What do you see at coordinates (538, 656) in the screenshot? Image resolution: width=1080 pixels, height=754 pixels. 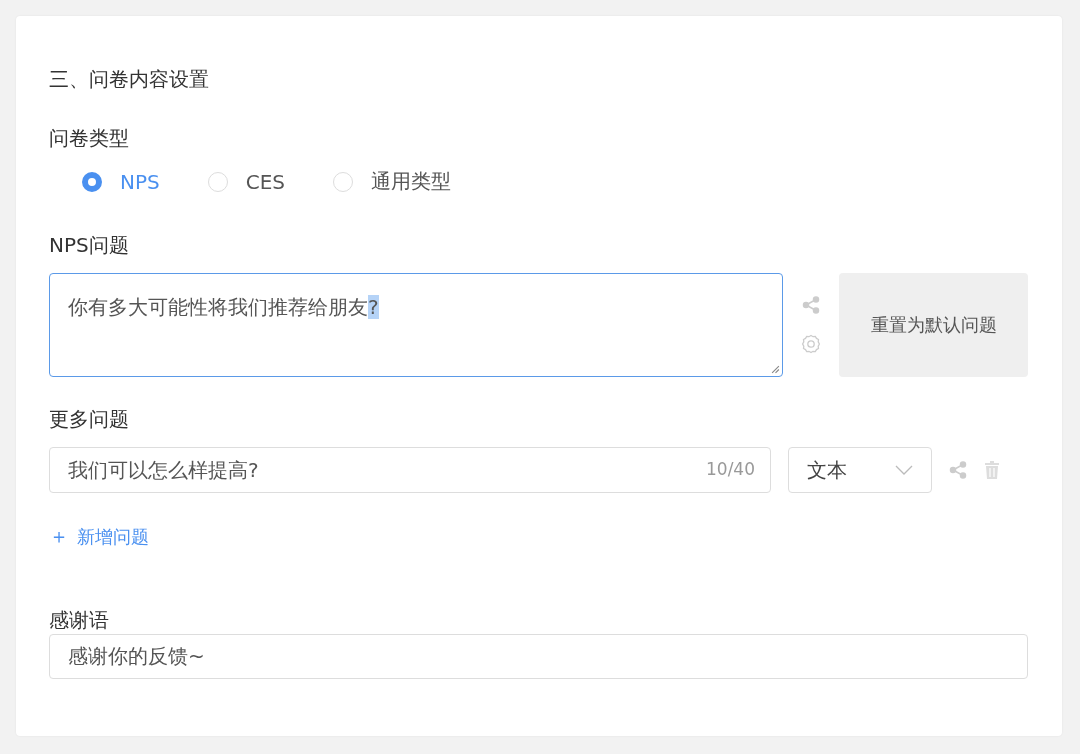 I see `thanks-input: 感谢你的反馈~` at bounding box center [538, 656].